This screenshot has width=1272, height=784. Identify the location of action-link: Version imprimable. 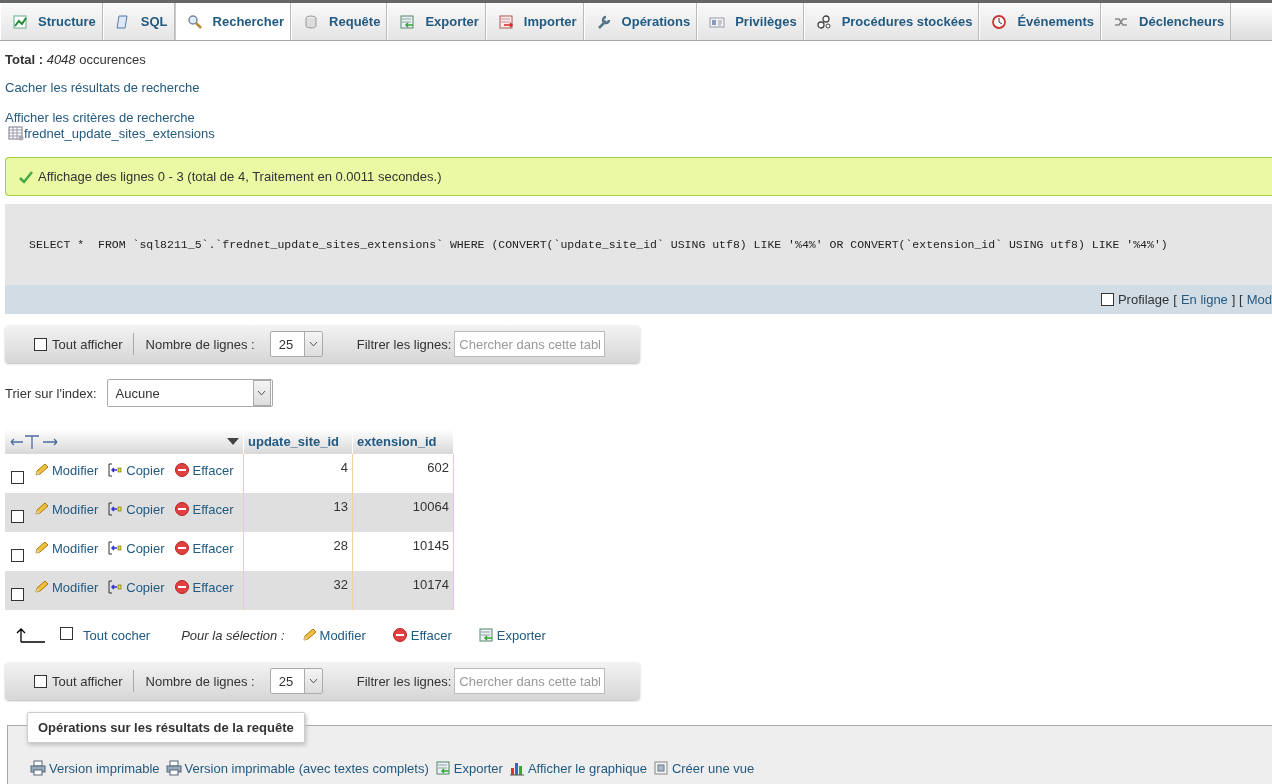
(95, 768).